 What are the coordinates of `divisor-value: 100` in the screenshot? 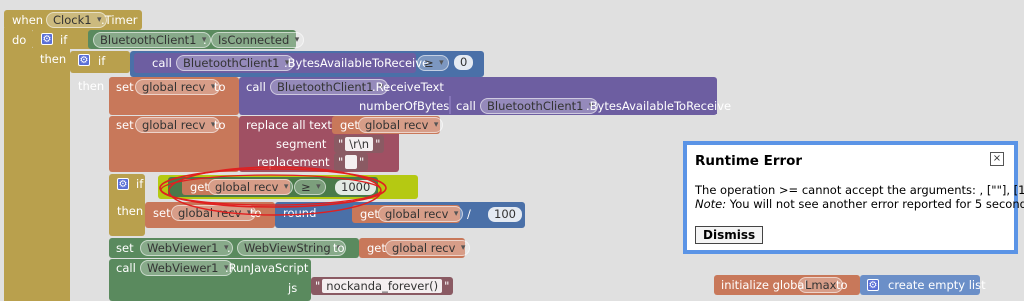 It's located at (505, 214).